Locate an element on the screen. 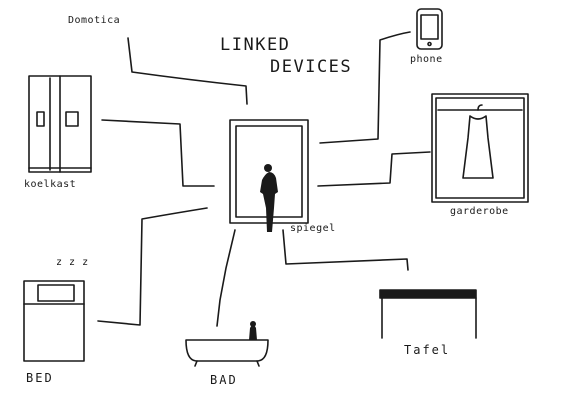 This screenshot has width=561, height=408. bathtub-icon is located at coordinates (227, 344).